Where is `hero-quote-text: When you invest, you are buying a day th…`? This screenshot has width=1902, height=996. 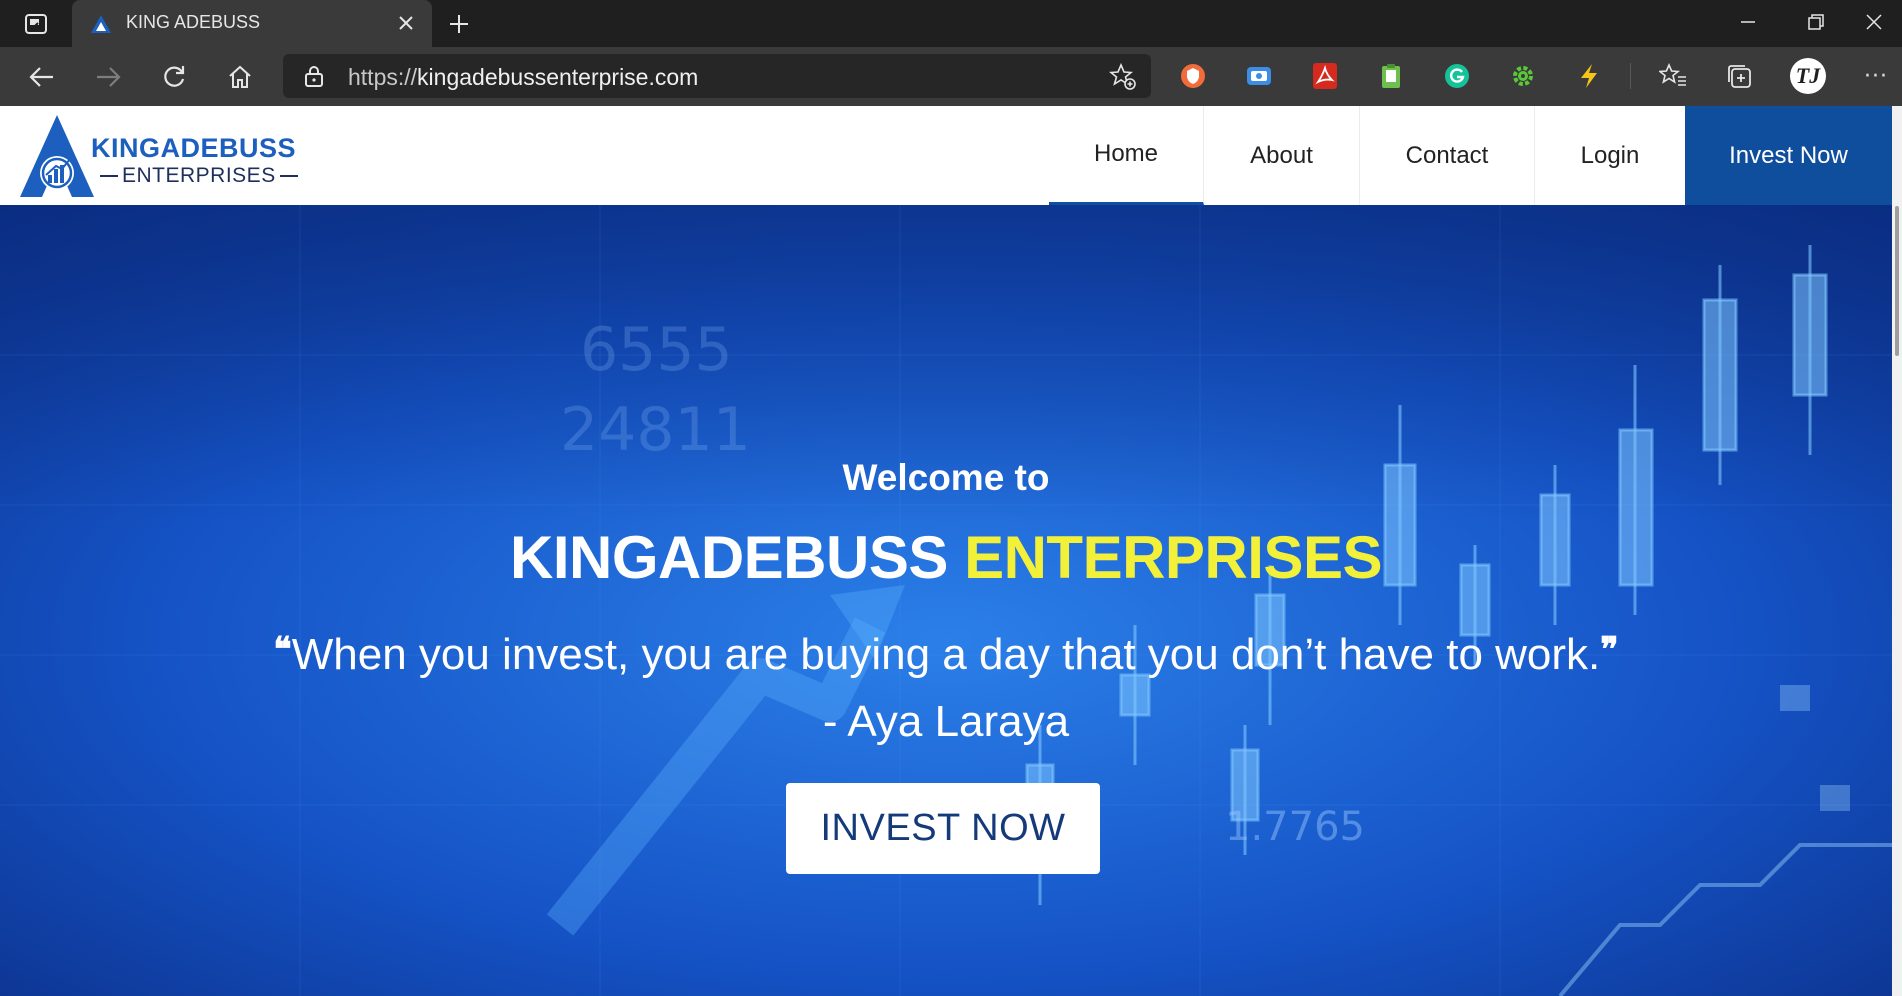 hero-quote-text: When you invest, you are buying a day th… is located at coordinates (946, 654).